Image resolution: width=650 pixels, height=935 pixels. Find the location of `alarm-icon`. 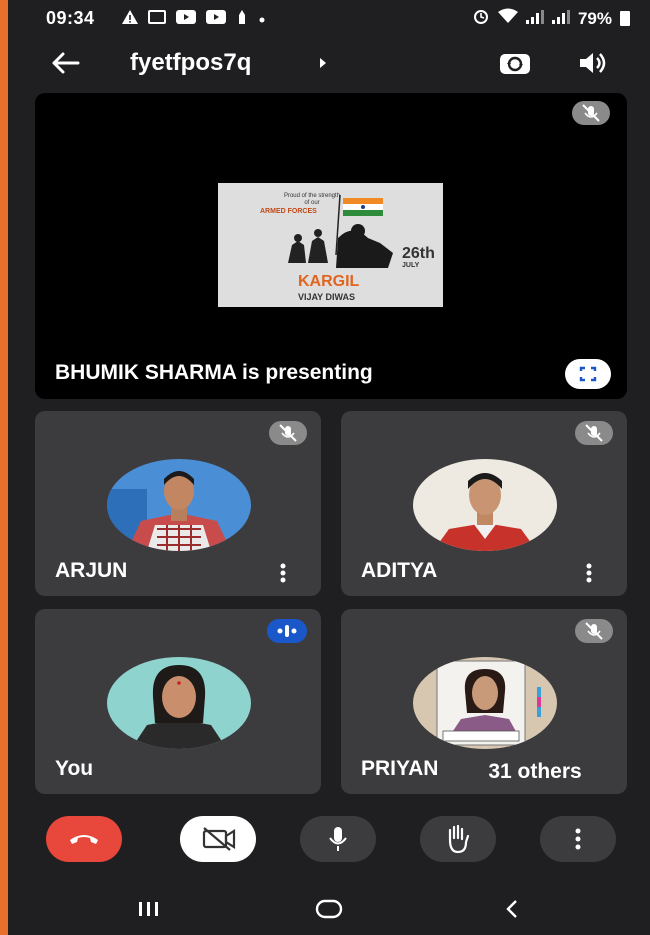

alarm-icon is located at coordinates (481, 18).